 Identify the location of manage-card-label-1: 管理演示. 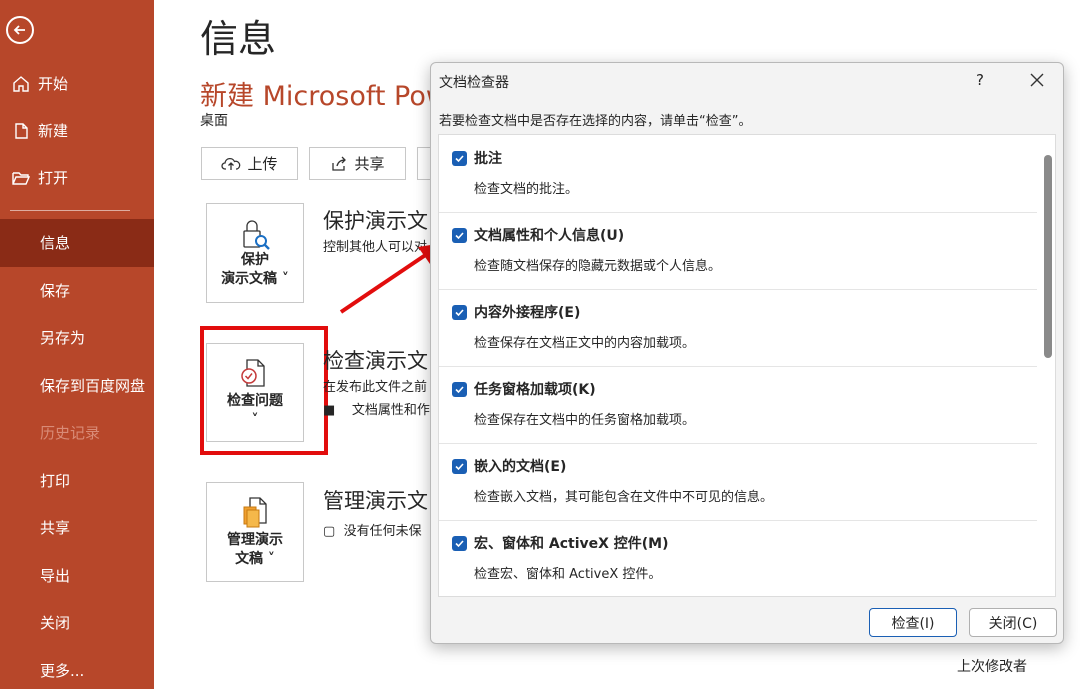
(255, 540).